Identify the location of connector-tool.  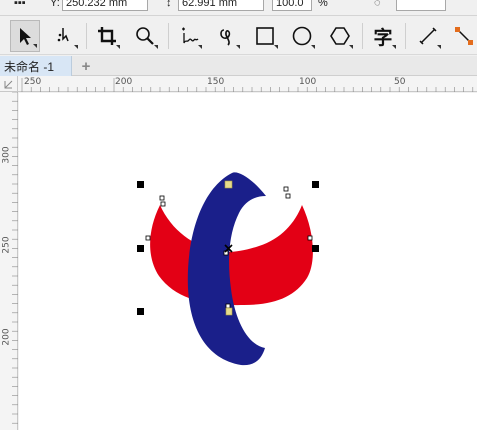
(463, 36).